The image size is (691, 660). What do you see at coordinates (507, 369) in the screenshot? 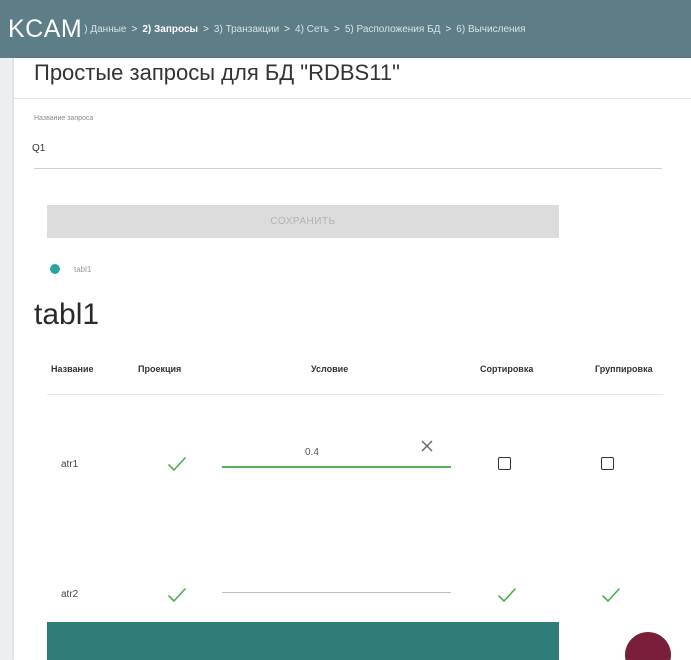
I see `column-header-sort: Сортировка` at bounding box center [507, 369].